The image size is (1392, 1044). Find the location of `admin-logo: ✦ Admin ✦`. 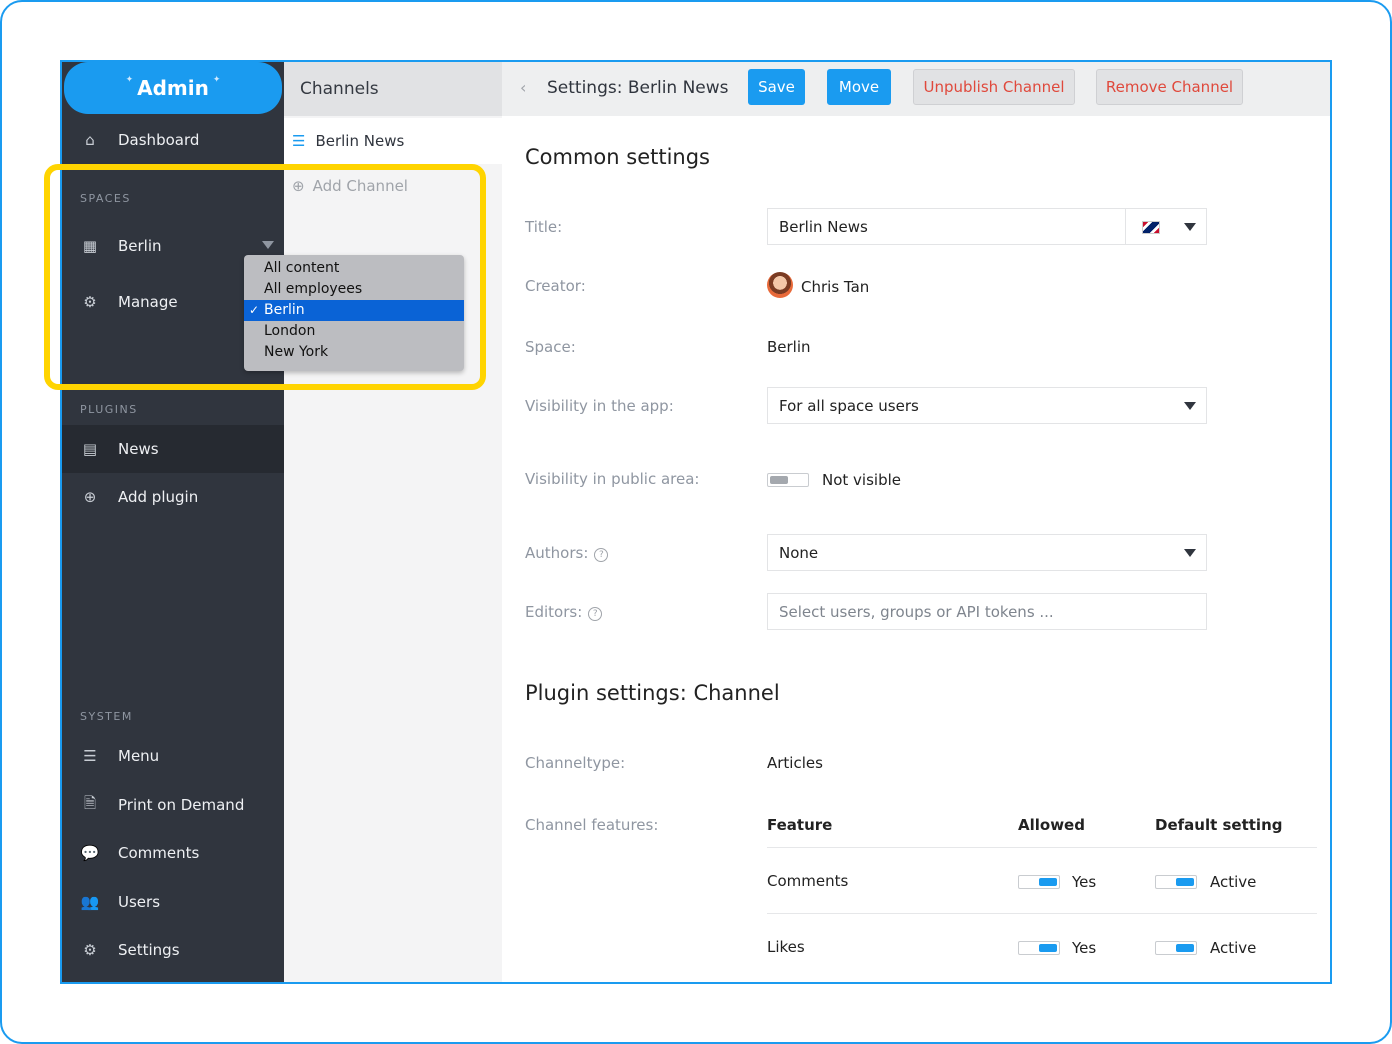

admin-logo: ✦ Admin ✦ is located at coordinates (173, 88).